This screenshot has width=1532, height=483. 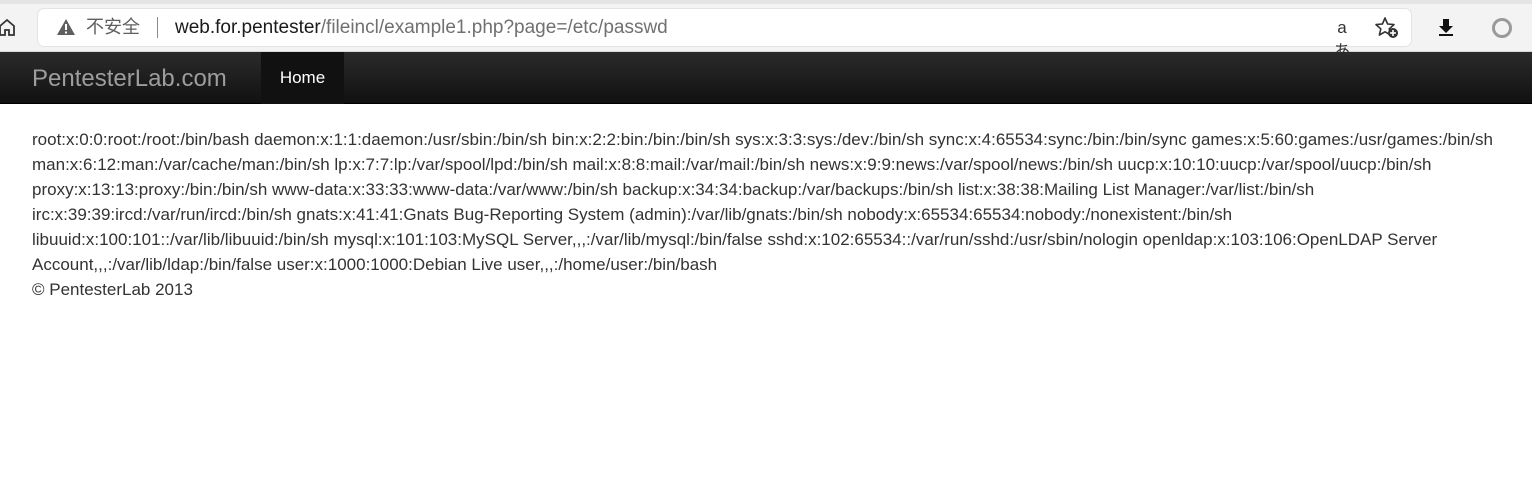 What do you see at coordinates (1502, 28) in the screenshot?
I see `profile-icon` at bounding box center [1502, 28].